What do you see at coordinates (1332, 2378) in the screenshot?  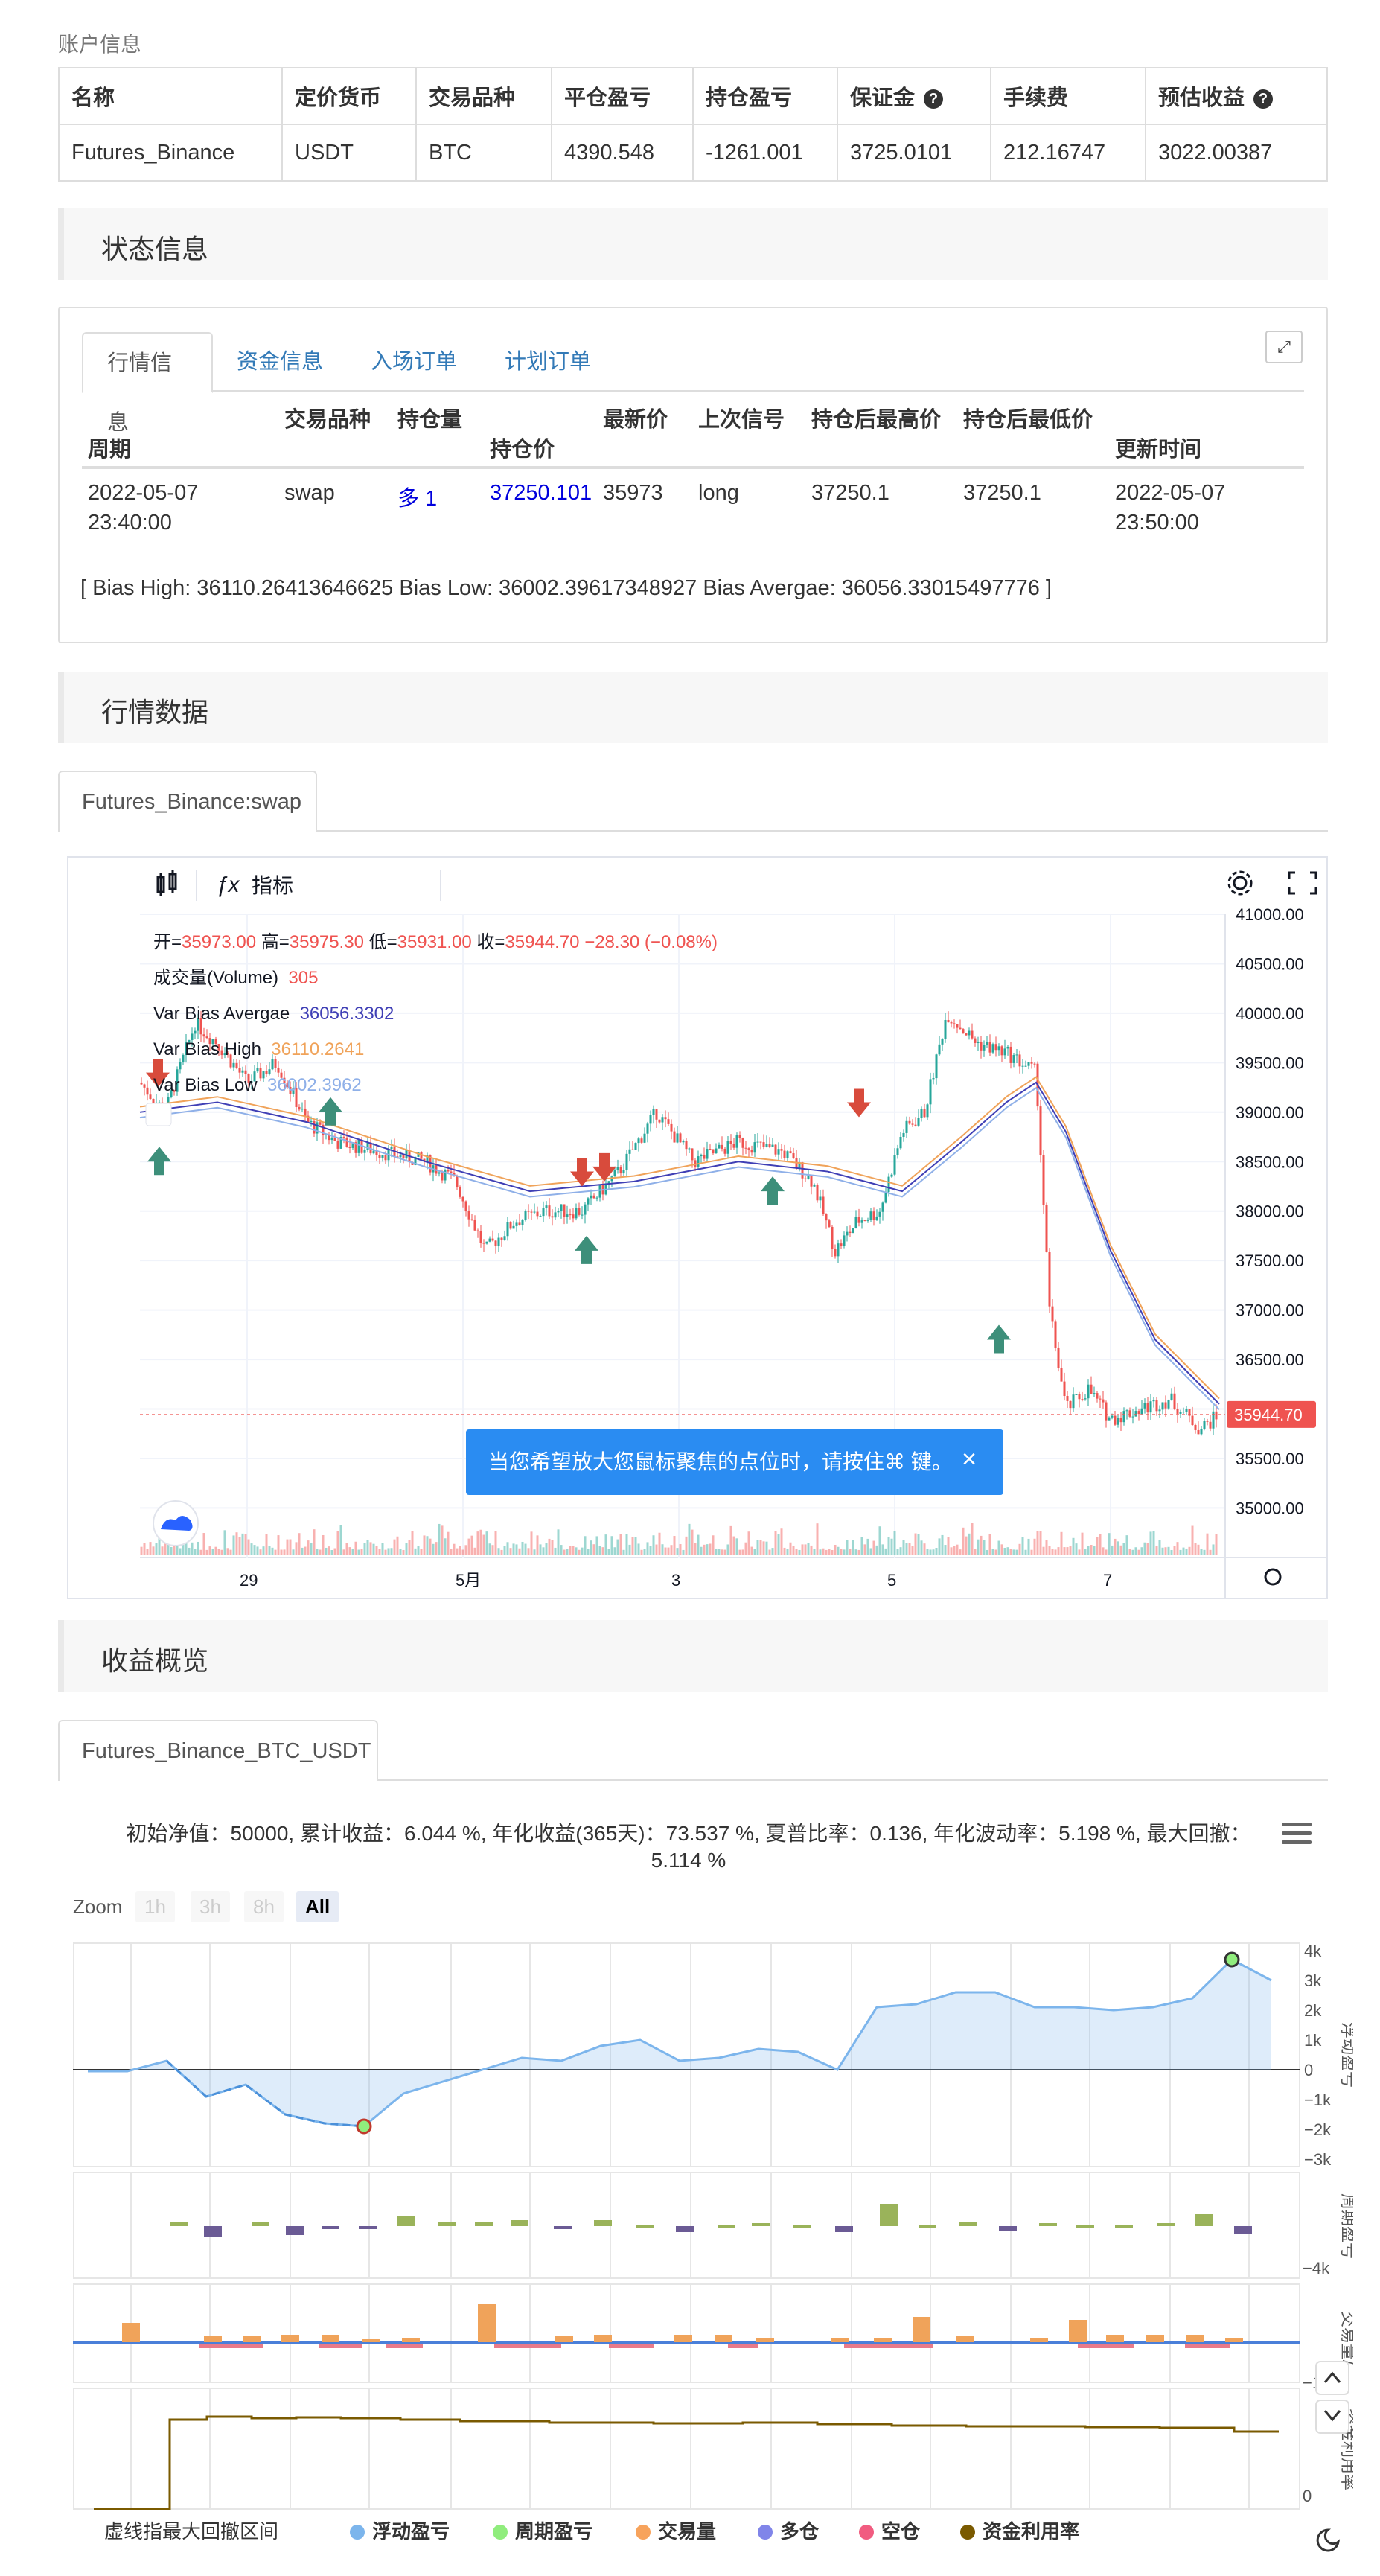 I see `scroll-up-button` at bounding box center [1332, 2378].